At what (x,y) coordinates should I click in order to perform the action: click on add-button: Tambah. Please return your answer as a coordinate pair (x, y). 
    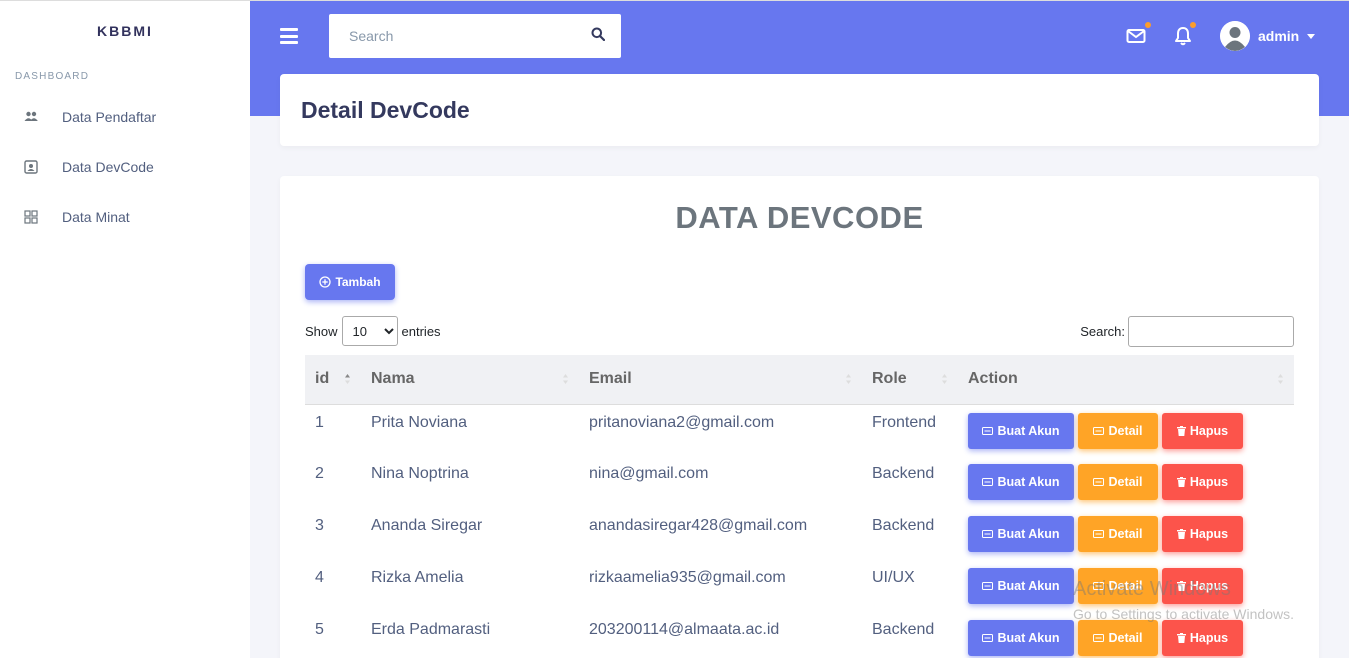
    Looking at the image, I should click on (350, 282).